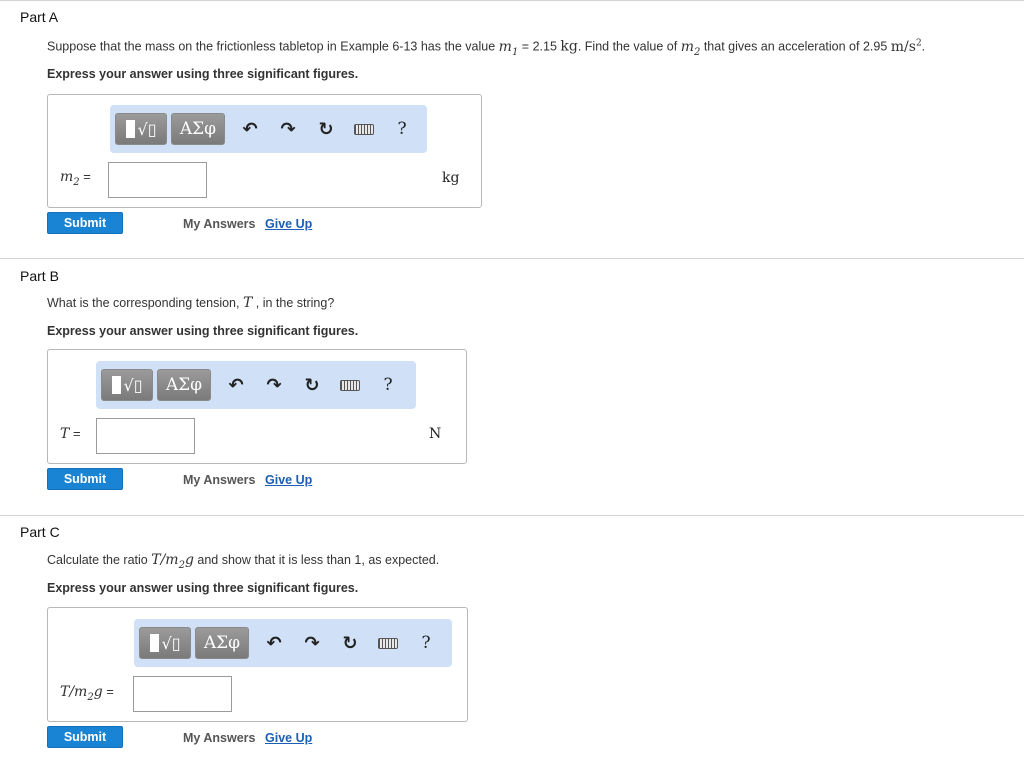 The width and height of the screenshot is (1024, 771). I want to click on part-c-math-toolbar: √▯ ΑΣφ ↶ ↷ ↻ ?, so click(293, 643).